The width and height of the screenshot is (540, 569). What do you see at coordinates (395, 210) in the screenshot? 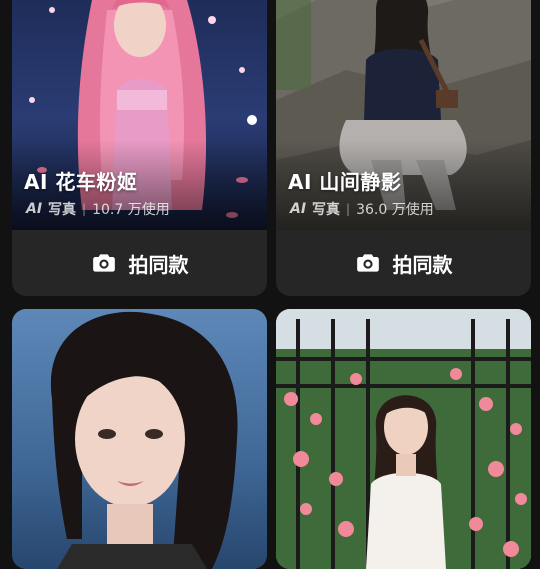
I see `usage-count: 36.0 万使用` at bounding box center [395, 210].